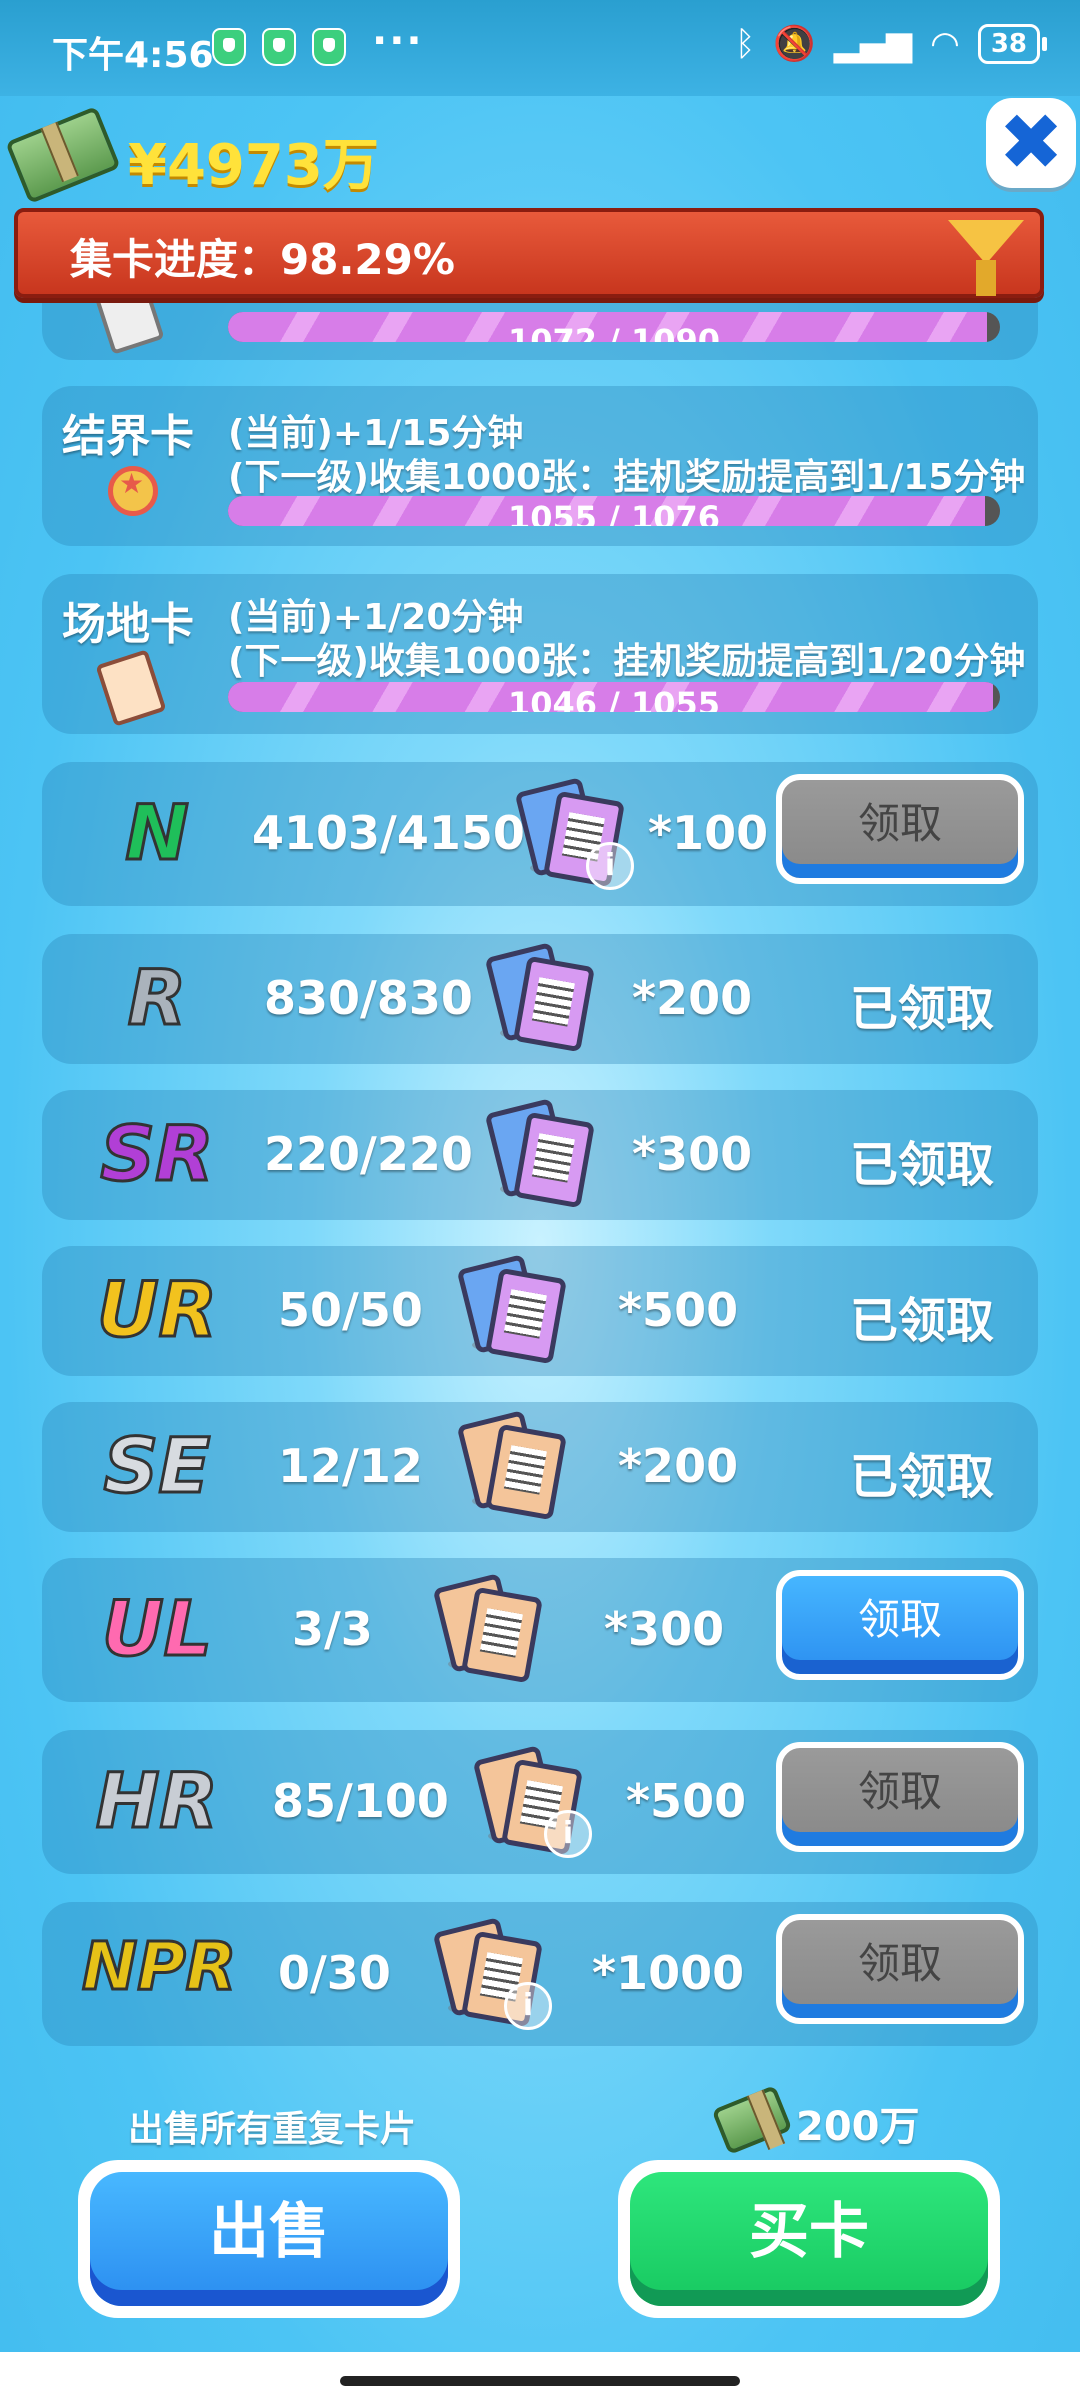 The height and width of the screenshot is (2400, 1080). What do you see at coordinates (272, 2129) in the screenshot?
I see `sell-duplicates-label: 出售所有重复卡片` at bounding box center [272, 2129].